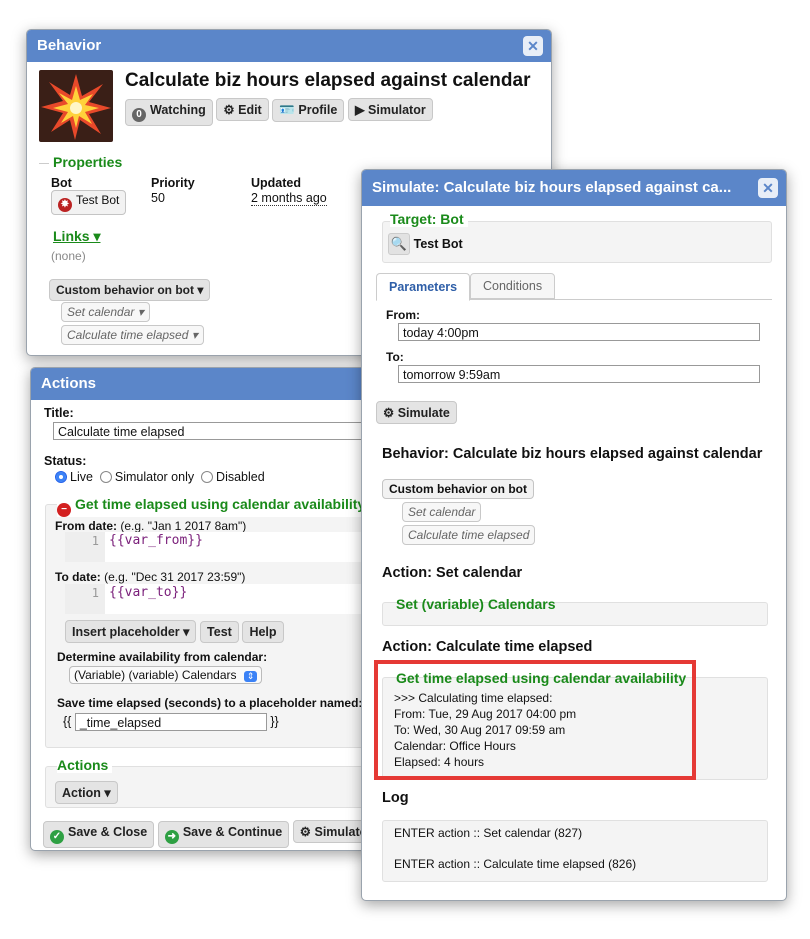 The image size is (810, 939). What do you see at coordinates (469, 535) in the screenshot?
I see `sim-action-calculate: Calculate time elapsed` at bounding box center [469, 535].